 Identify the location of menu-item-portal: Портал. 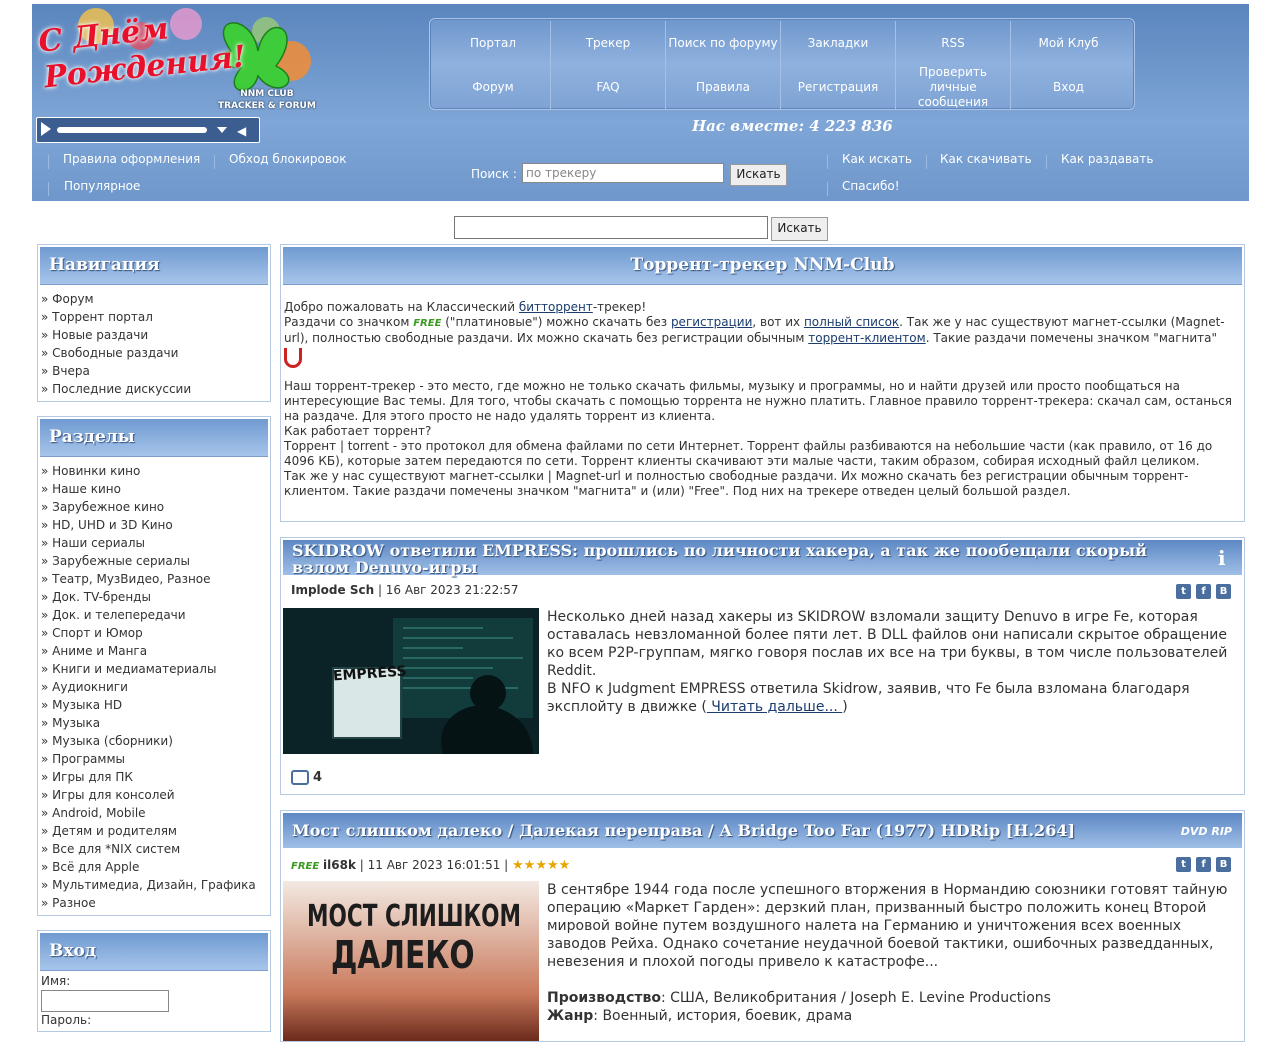
(493, 43).